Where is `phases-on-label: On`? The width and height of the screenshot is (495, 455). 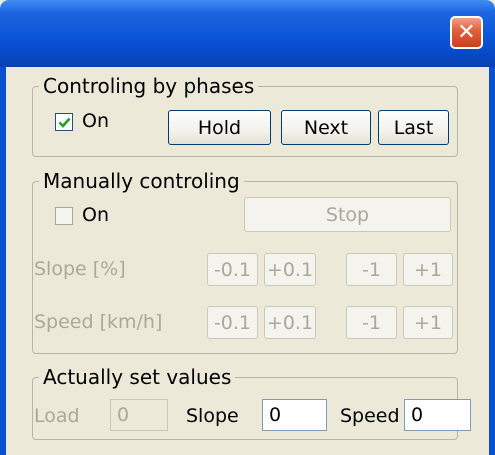
phases-on-label: On is located at coordinates (95, 121).